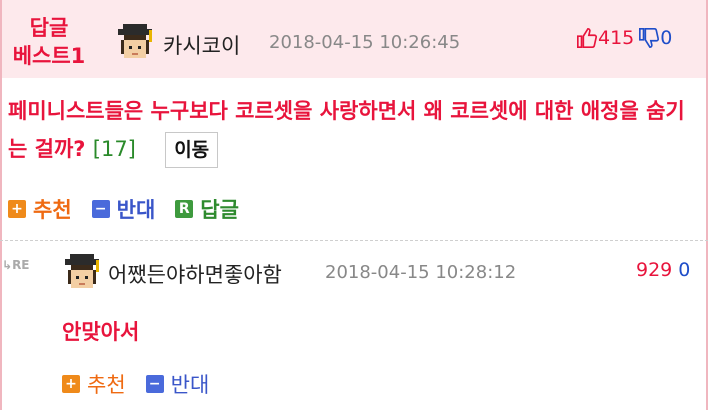 Image resolution: width=708 pixels, height=410 pixels. I want to click on re-indicator: ↳RE, so click(16, 265).